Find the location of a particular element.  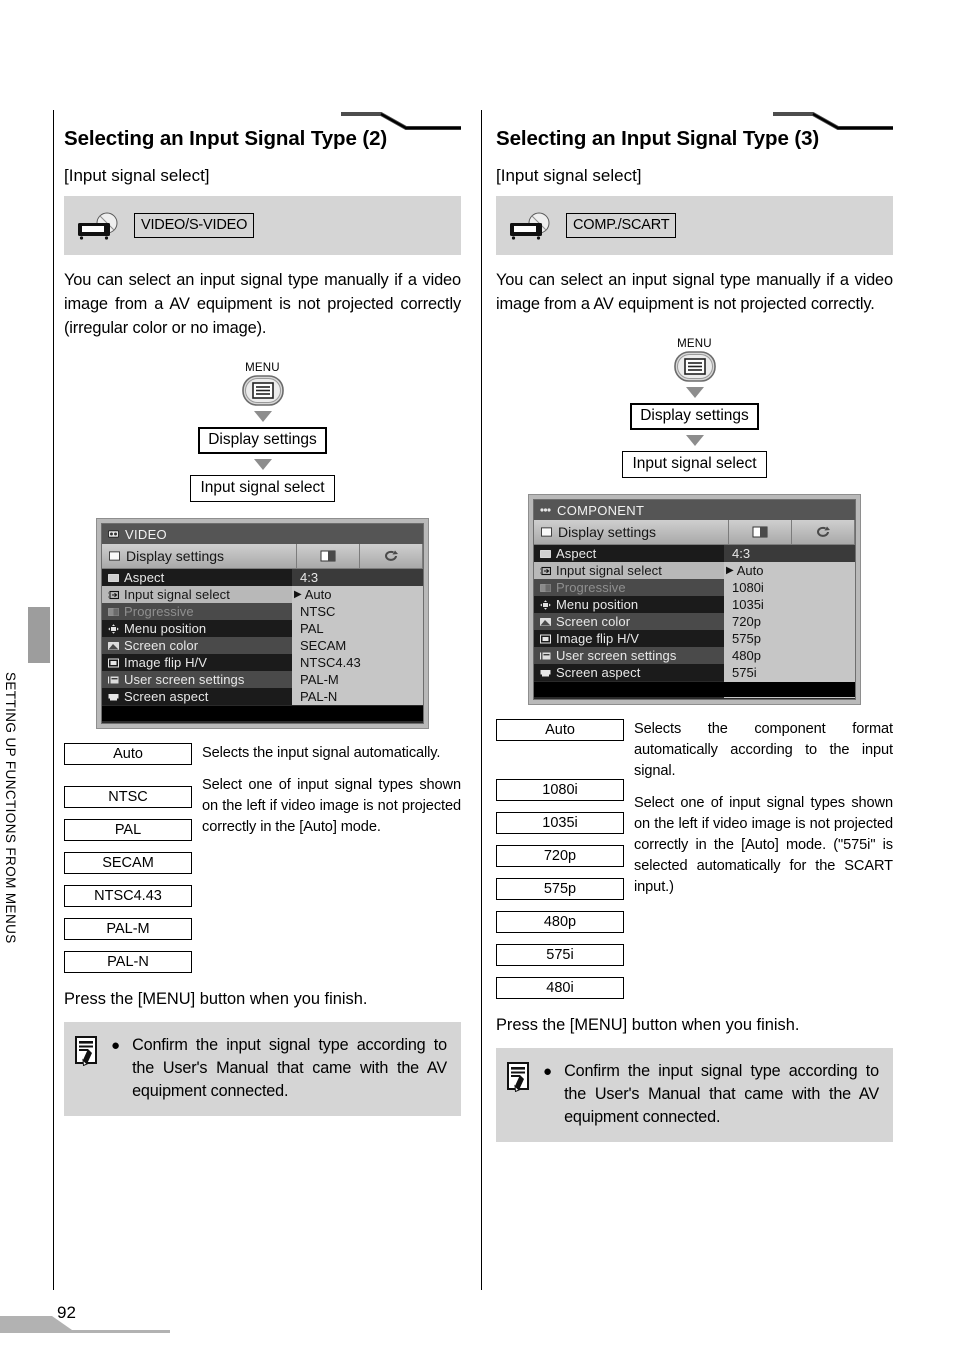

option-box: NTSC is located at coordinates (128, 797).